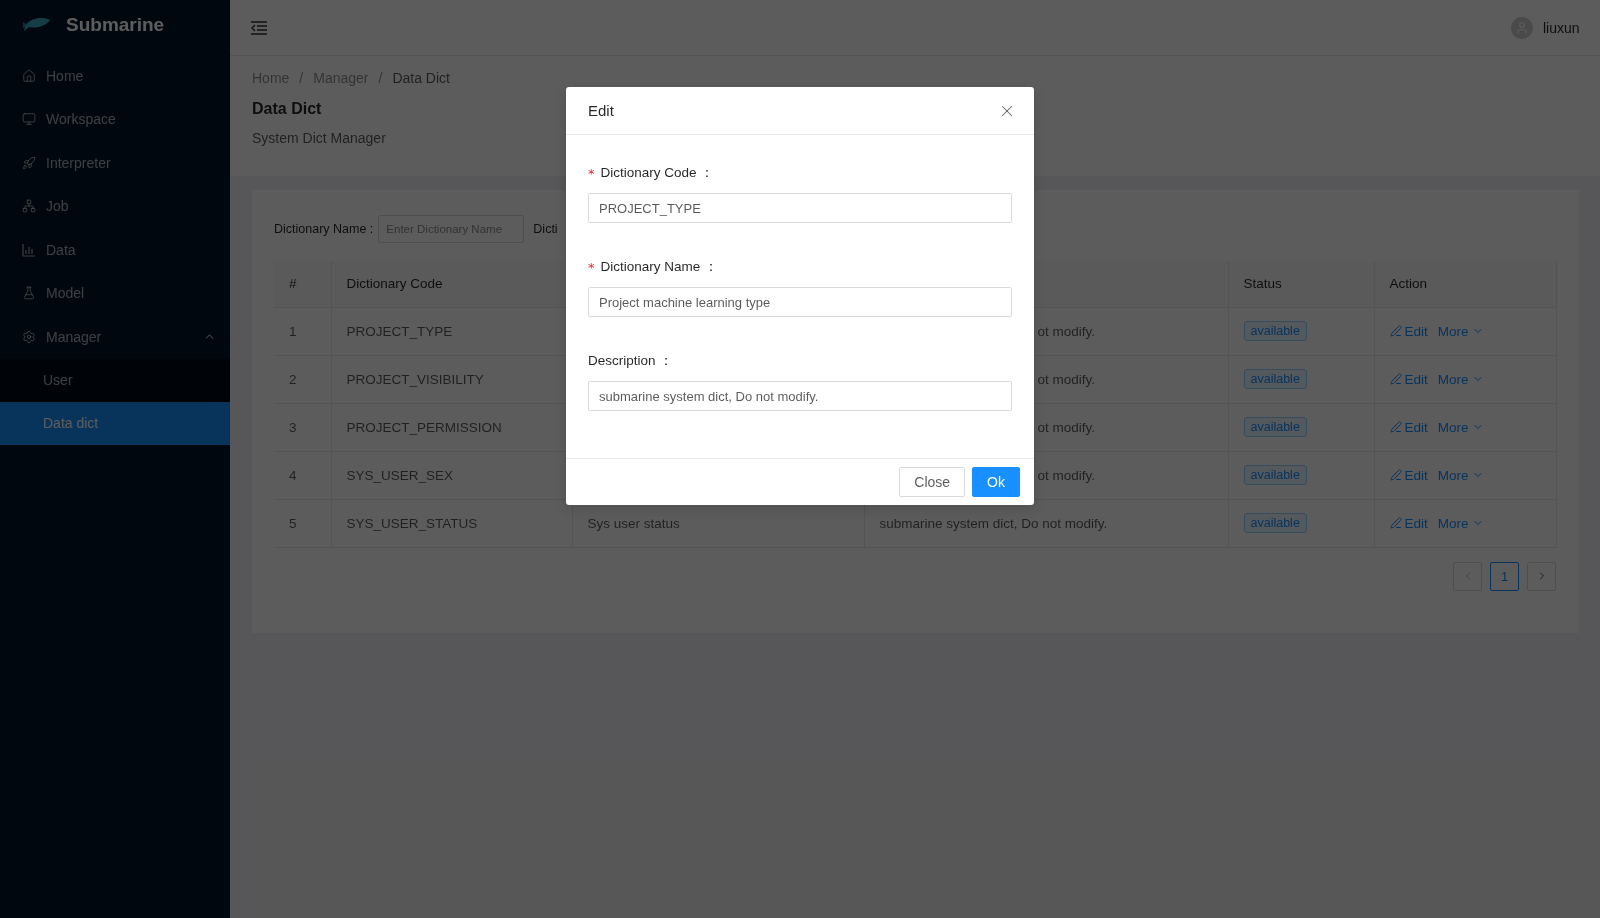 This screenshot has width=1600, height=918. What do you see at coordinates (319, 138) in the screenshot?
I see `page-subtitle: System Dict Manager` at bounding box center [319, 138].